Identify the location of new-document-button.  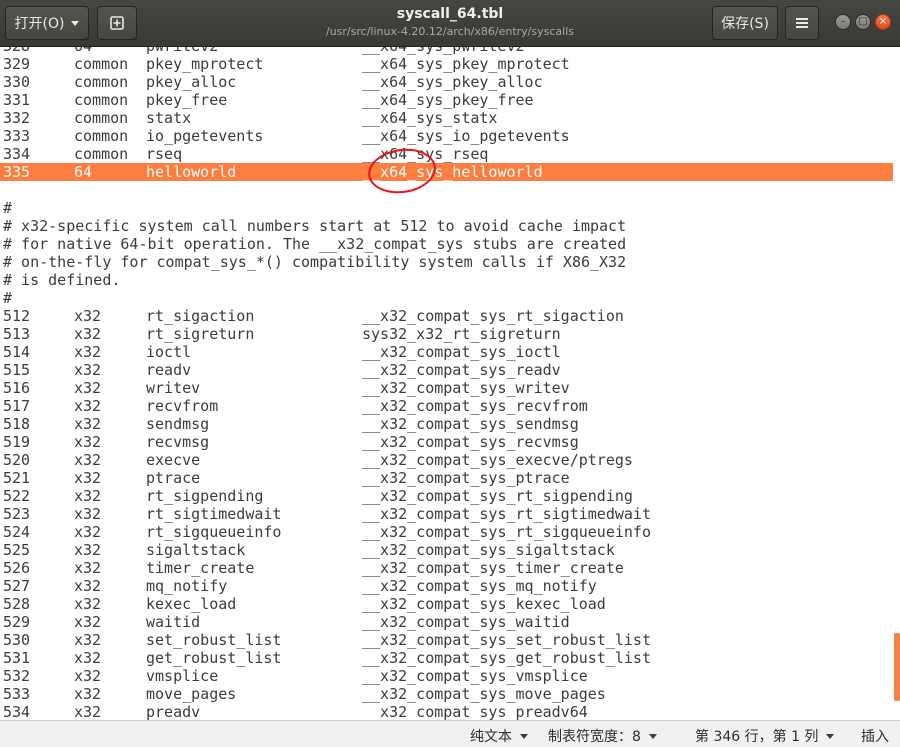
(117, 23).